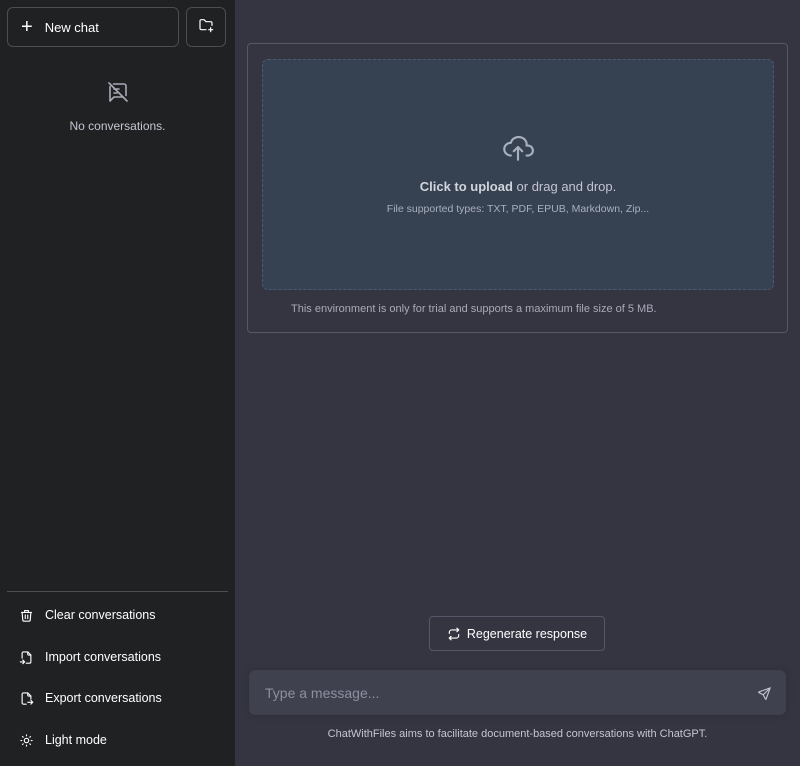 Image resolution: width=800 pixels, height=766 pixels. I want to click on empty-conversations: No conversations., so click(117, 106).